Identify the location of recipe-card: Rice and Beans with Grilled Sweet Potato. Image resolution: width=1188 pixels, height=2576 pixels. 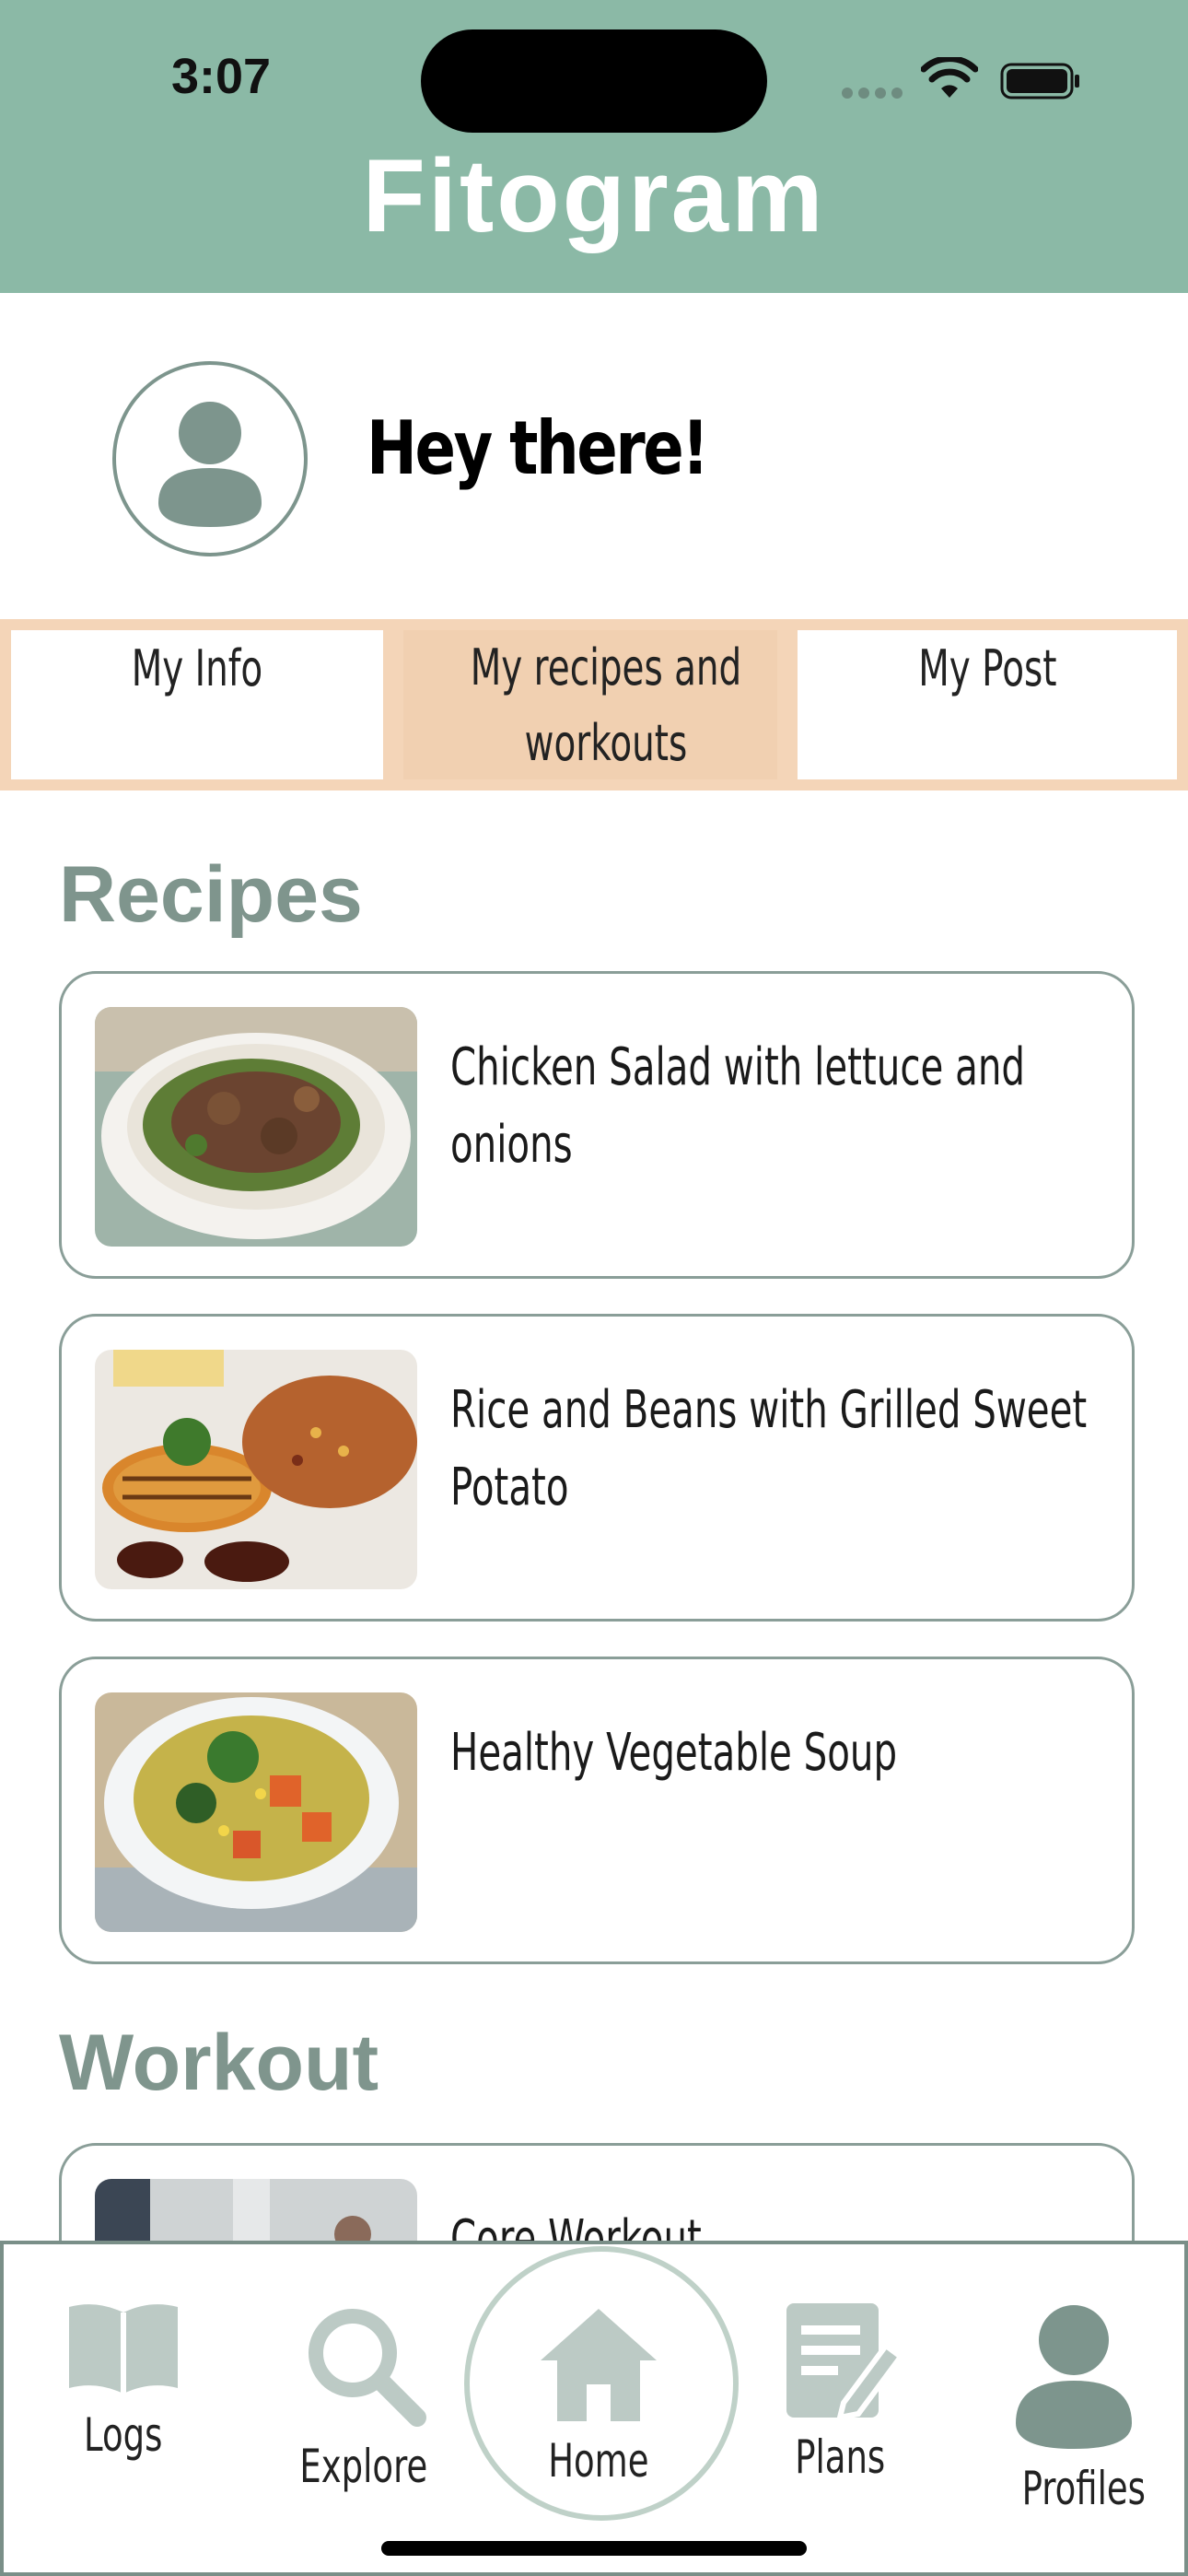
(597, 1468).